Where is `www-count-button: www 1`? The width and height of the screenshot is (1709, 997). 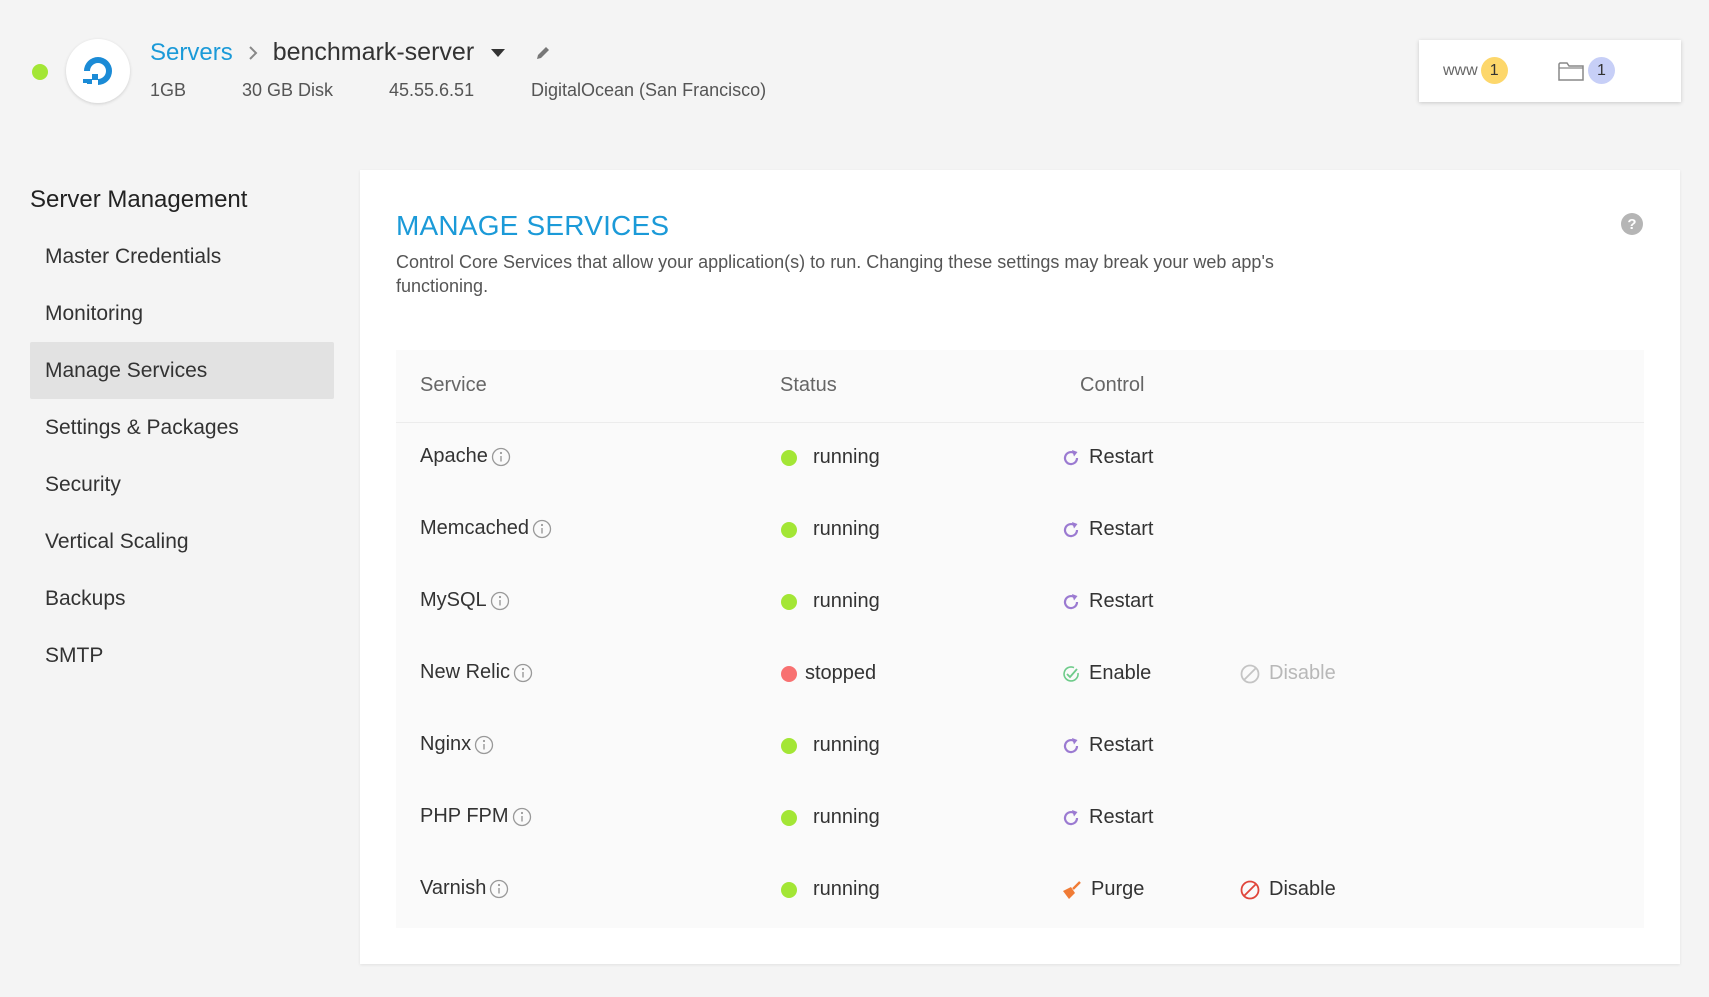 www-count-button: www 1 is located at coordinates (1475, 70).